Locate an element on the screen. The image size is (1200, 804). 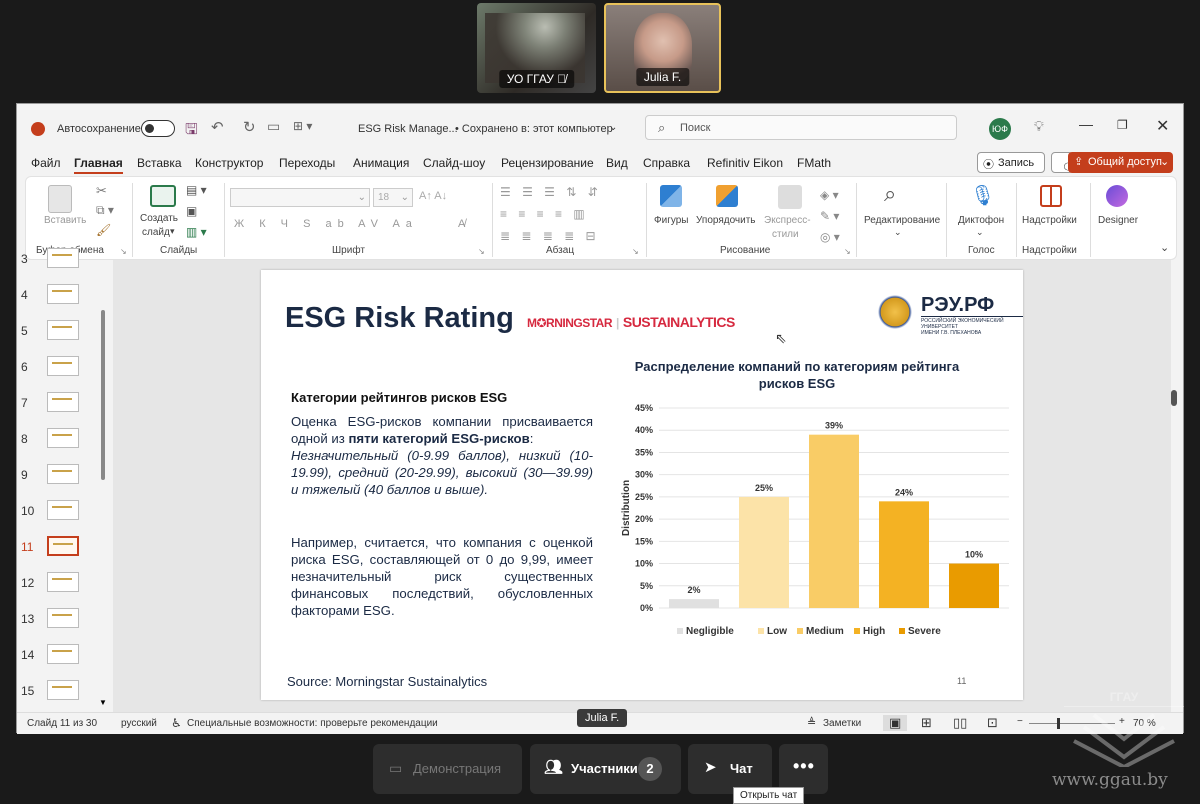
arrange-icon is located at coordinates (727, 196).